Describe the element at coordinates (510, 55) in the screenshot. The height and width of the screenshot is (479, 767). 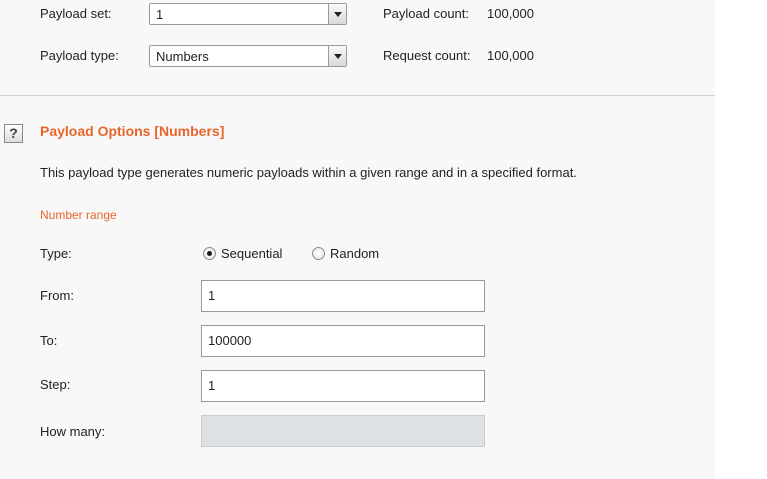
I see `request-count-value: 100,000` at that location.